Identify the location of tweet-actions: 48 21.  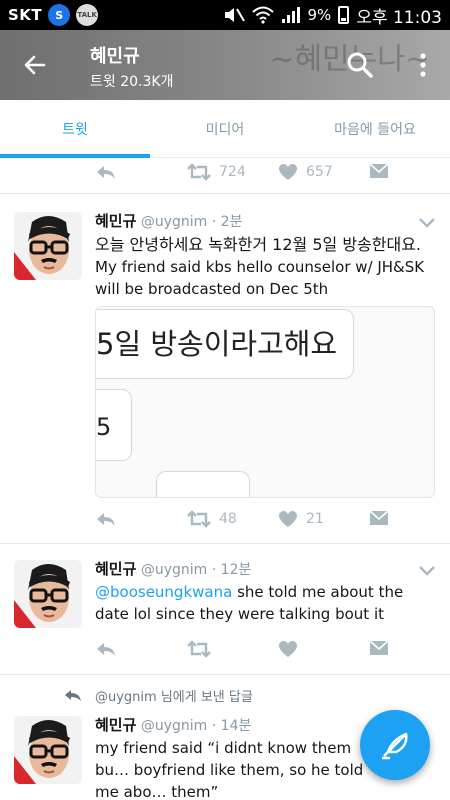
(245, 522).